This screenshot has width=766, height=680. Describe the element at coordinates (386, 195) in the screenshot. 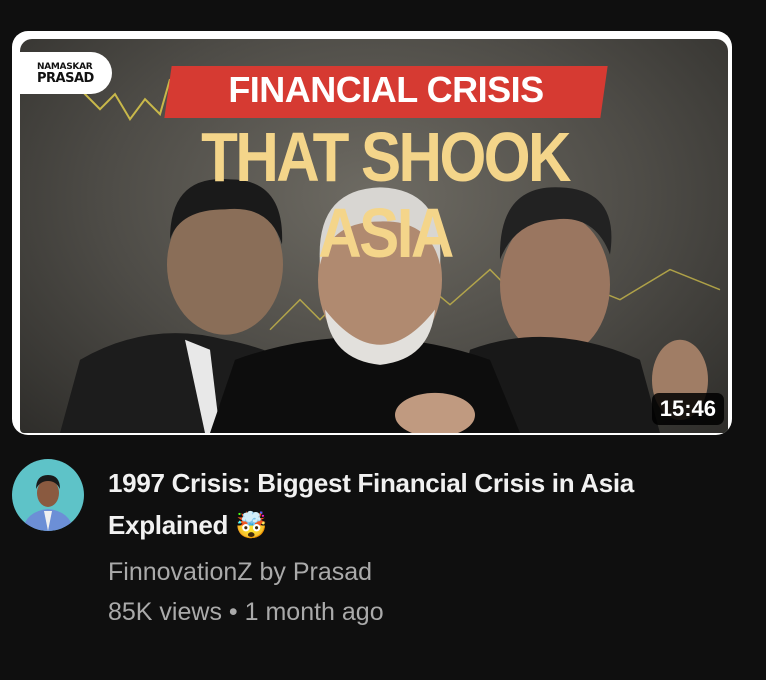

I see `thumbnail-headline: THAT SHOOK ASIA` at that location.